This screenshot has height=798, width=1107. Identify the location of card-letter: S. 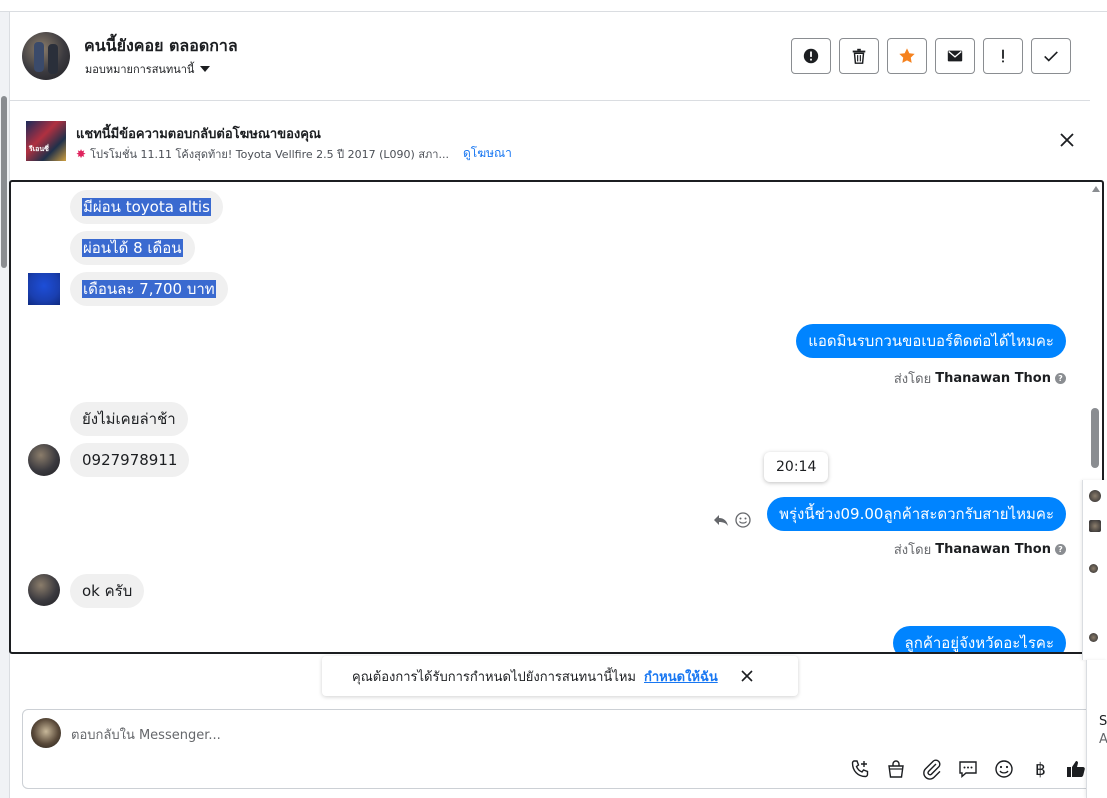
(1103, 721).